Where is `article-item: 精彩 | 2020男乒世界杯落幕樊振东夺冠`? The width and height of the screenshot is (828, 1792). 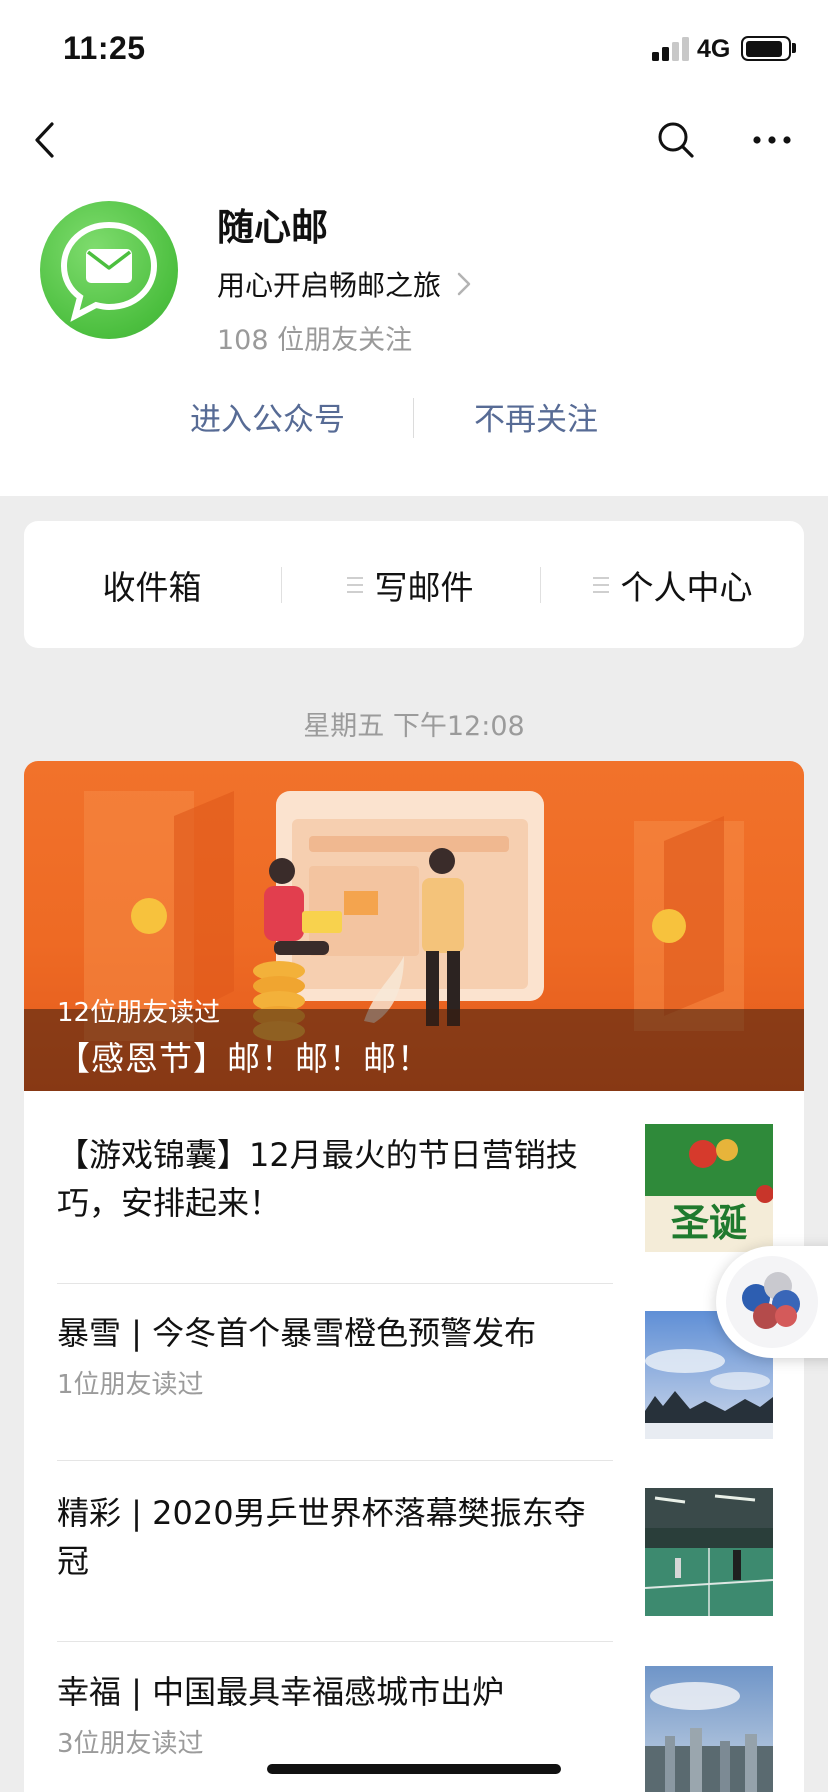 article-item: 精彩 | 2020男乒世界杯落幕樊振东夺冠 is located at coordinates (414, 1551).